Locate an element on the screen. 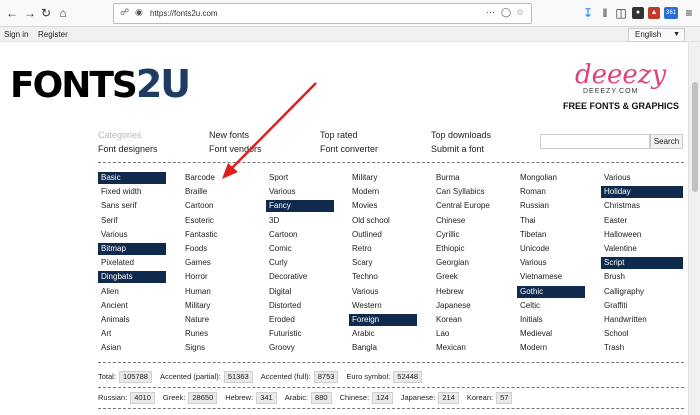 The width and height of the screenshot is (700, 415). annotation-arrow is located at coordinates (269, 130).